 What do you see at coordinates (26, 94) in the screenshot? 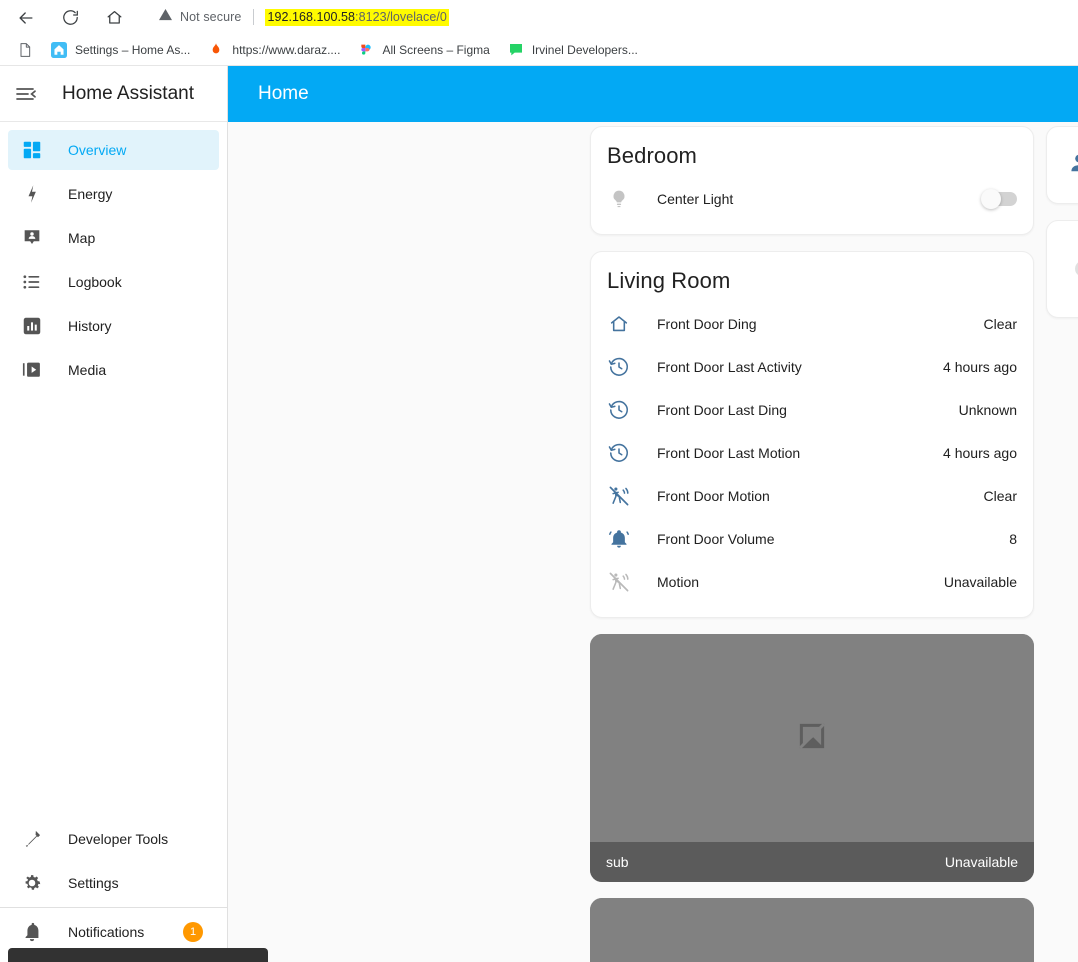
I see `menu-collapse-icon` at bounding box center [26, 94].